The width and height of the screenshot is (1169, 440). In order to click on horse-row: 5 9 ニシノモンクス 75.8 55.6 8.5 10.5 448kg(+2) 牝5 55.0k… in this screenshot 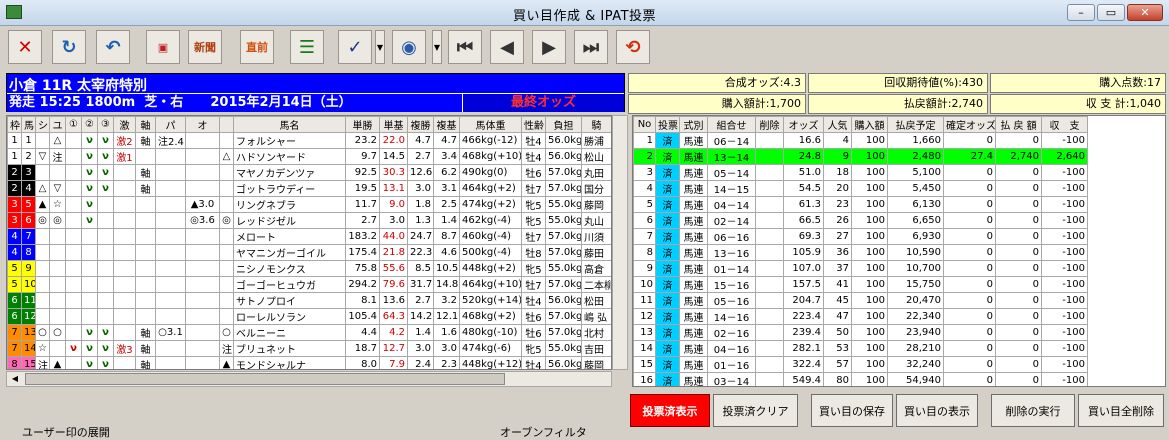, I will do `click(309, 268)`.